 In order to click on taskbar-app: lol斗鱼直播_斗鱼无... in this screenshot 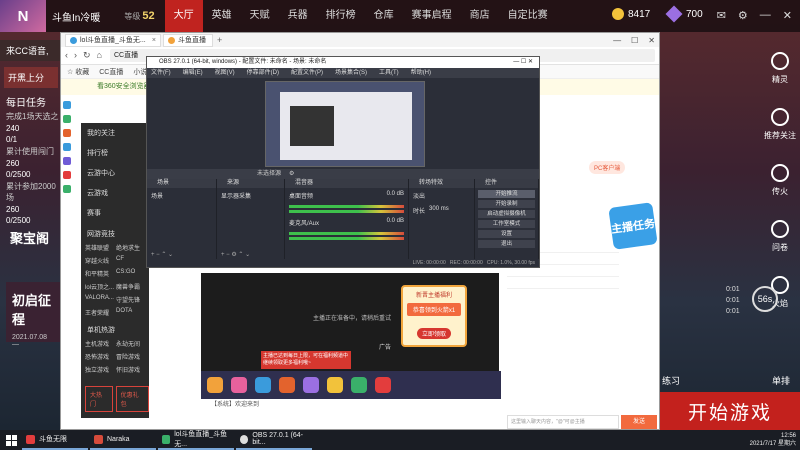, I will do `click(196, 440)`.